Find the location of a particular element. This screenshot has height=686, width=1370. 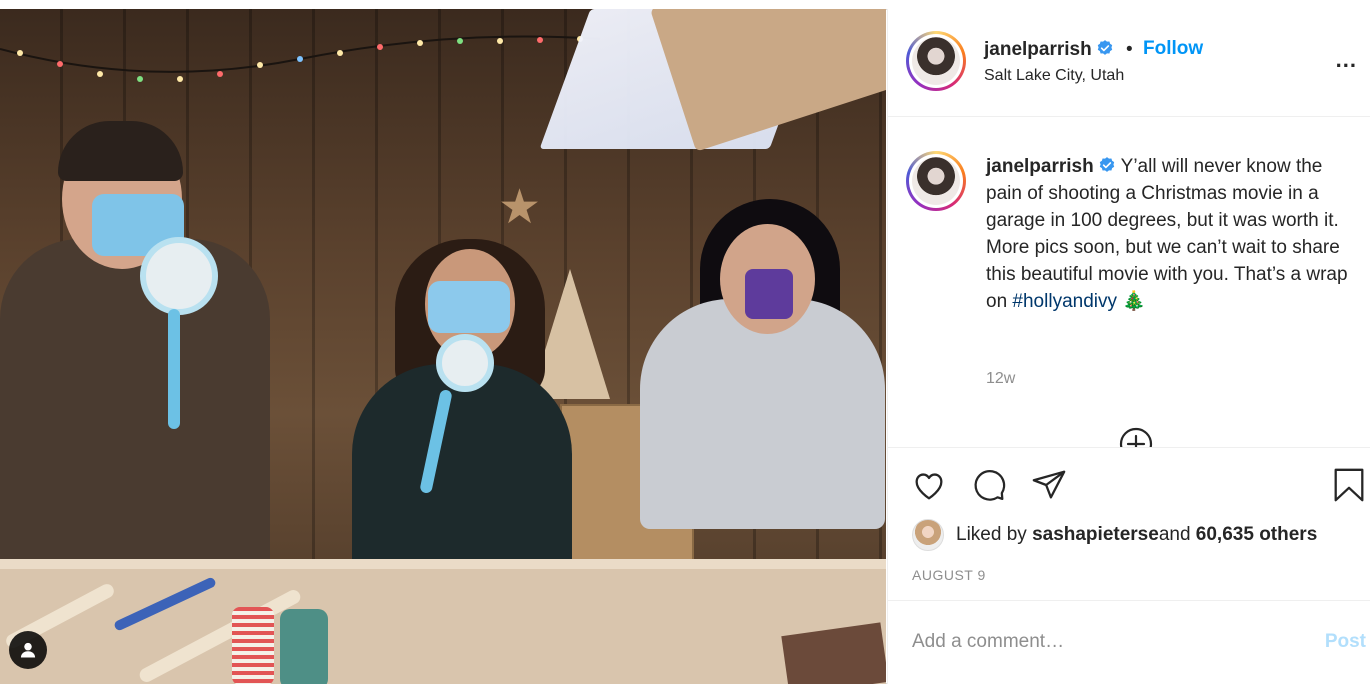

caption-time-ago: 12w is located at coordinates (1000, 379).